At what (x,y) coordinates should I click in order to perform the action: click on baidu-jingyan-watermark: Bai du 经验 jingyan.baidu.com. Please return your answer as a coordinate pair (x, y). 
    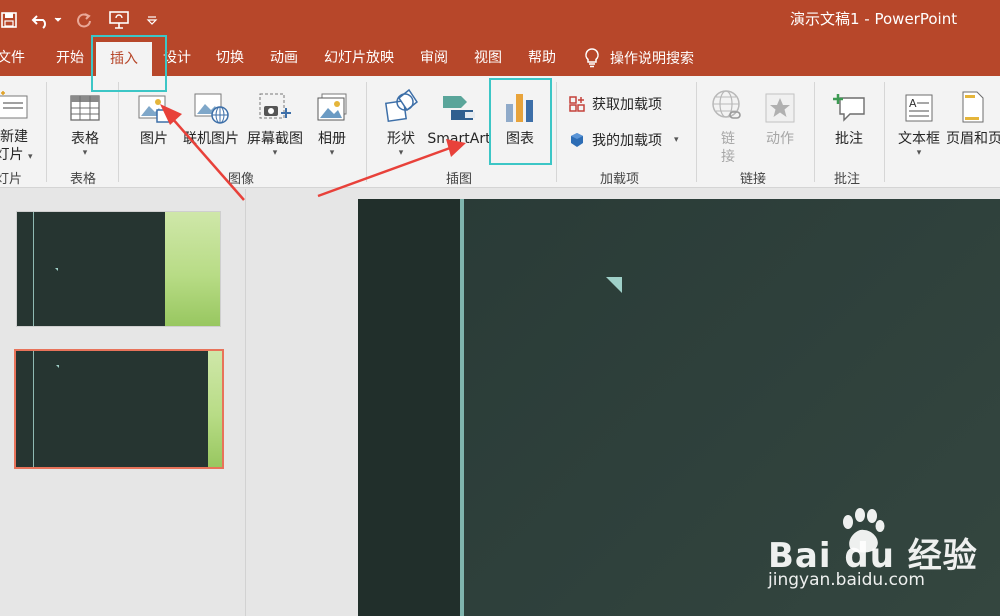
    Looking at the image, I should click on (883, 558).